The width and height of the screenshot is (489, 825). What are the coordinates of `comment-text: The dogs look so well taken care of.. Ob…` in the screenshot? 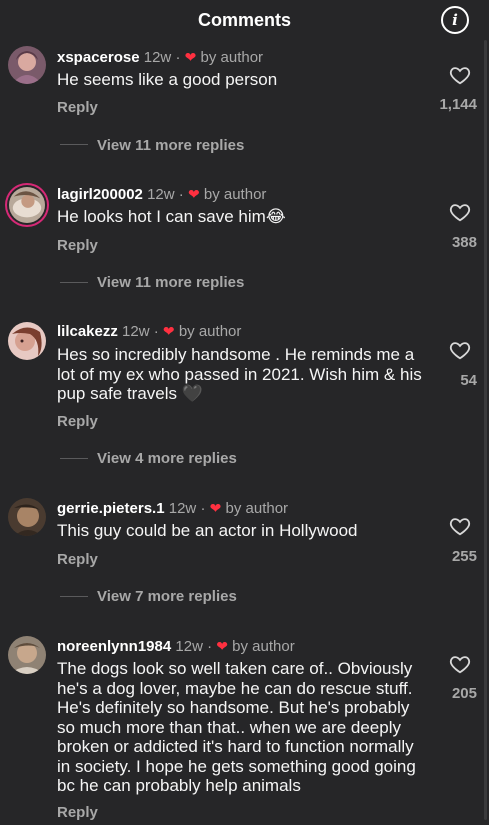 It's located at (236, 727).